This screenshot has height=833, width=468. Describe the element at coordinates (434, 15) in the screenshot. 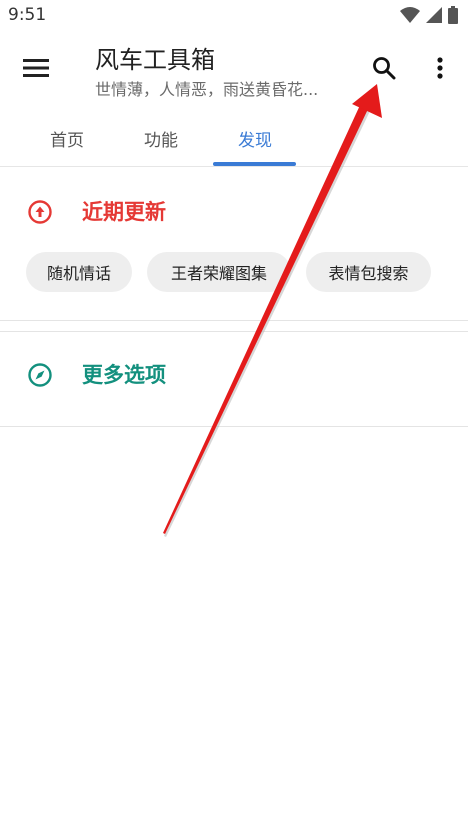

I see `signal-icon` at that location.